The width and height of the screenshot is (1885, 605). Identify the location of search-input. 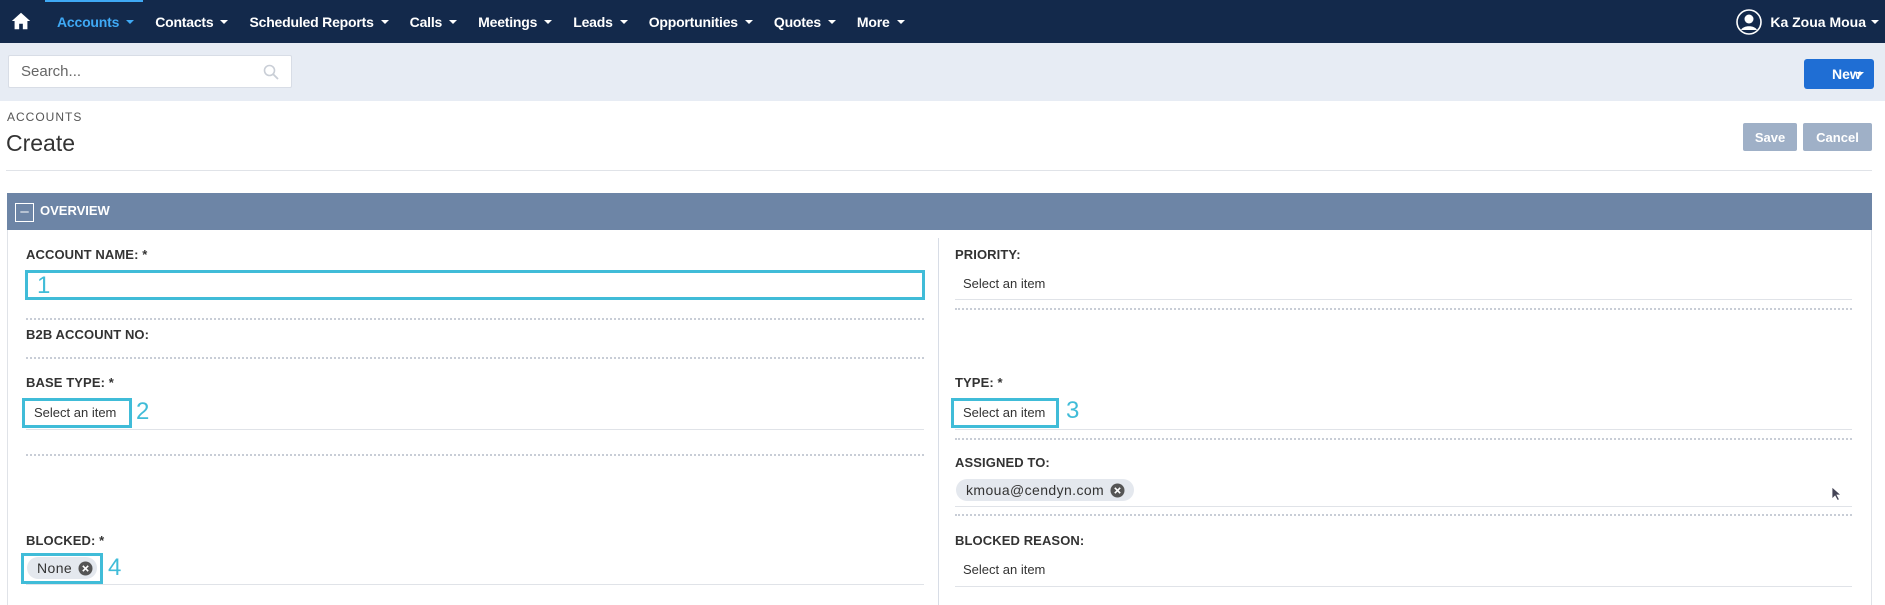
(129, 71).